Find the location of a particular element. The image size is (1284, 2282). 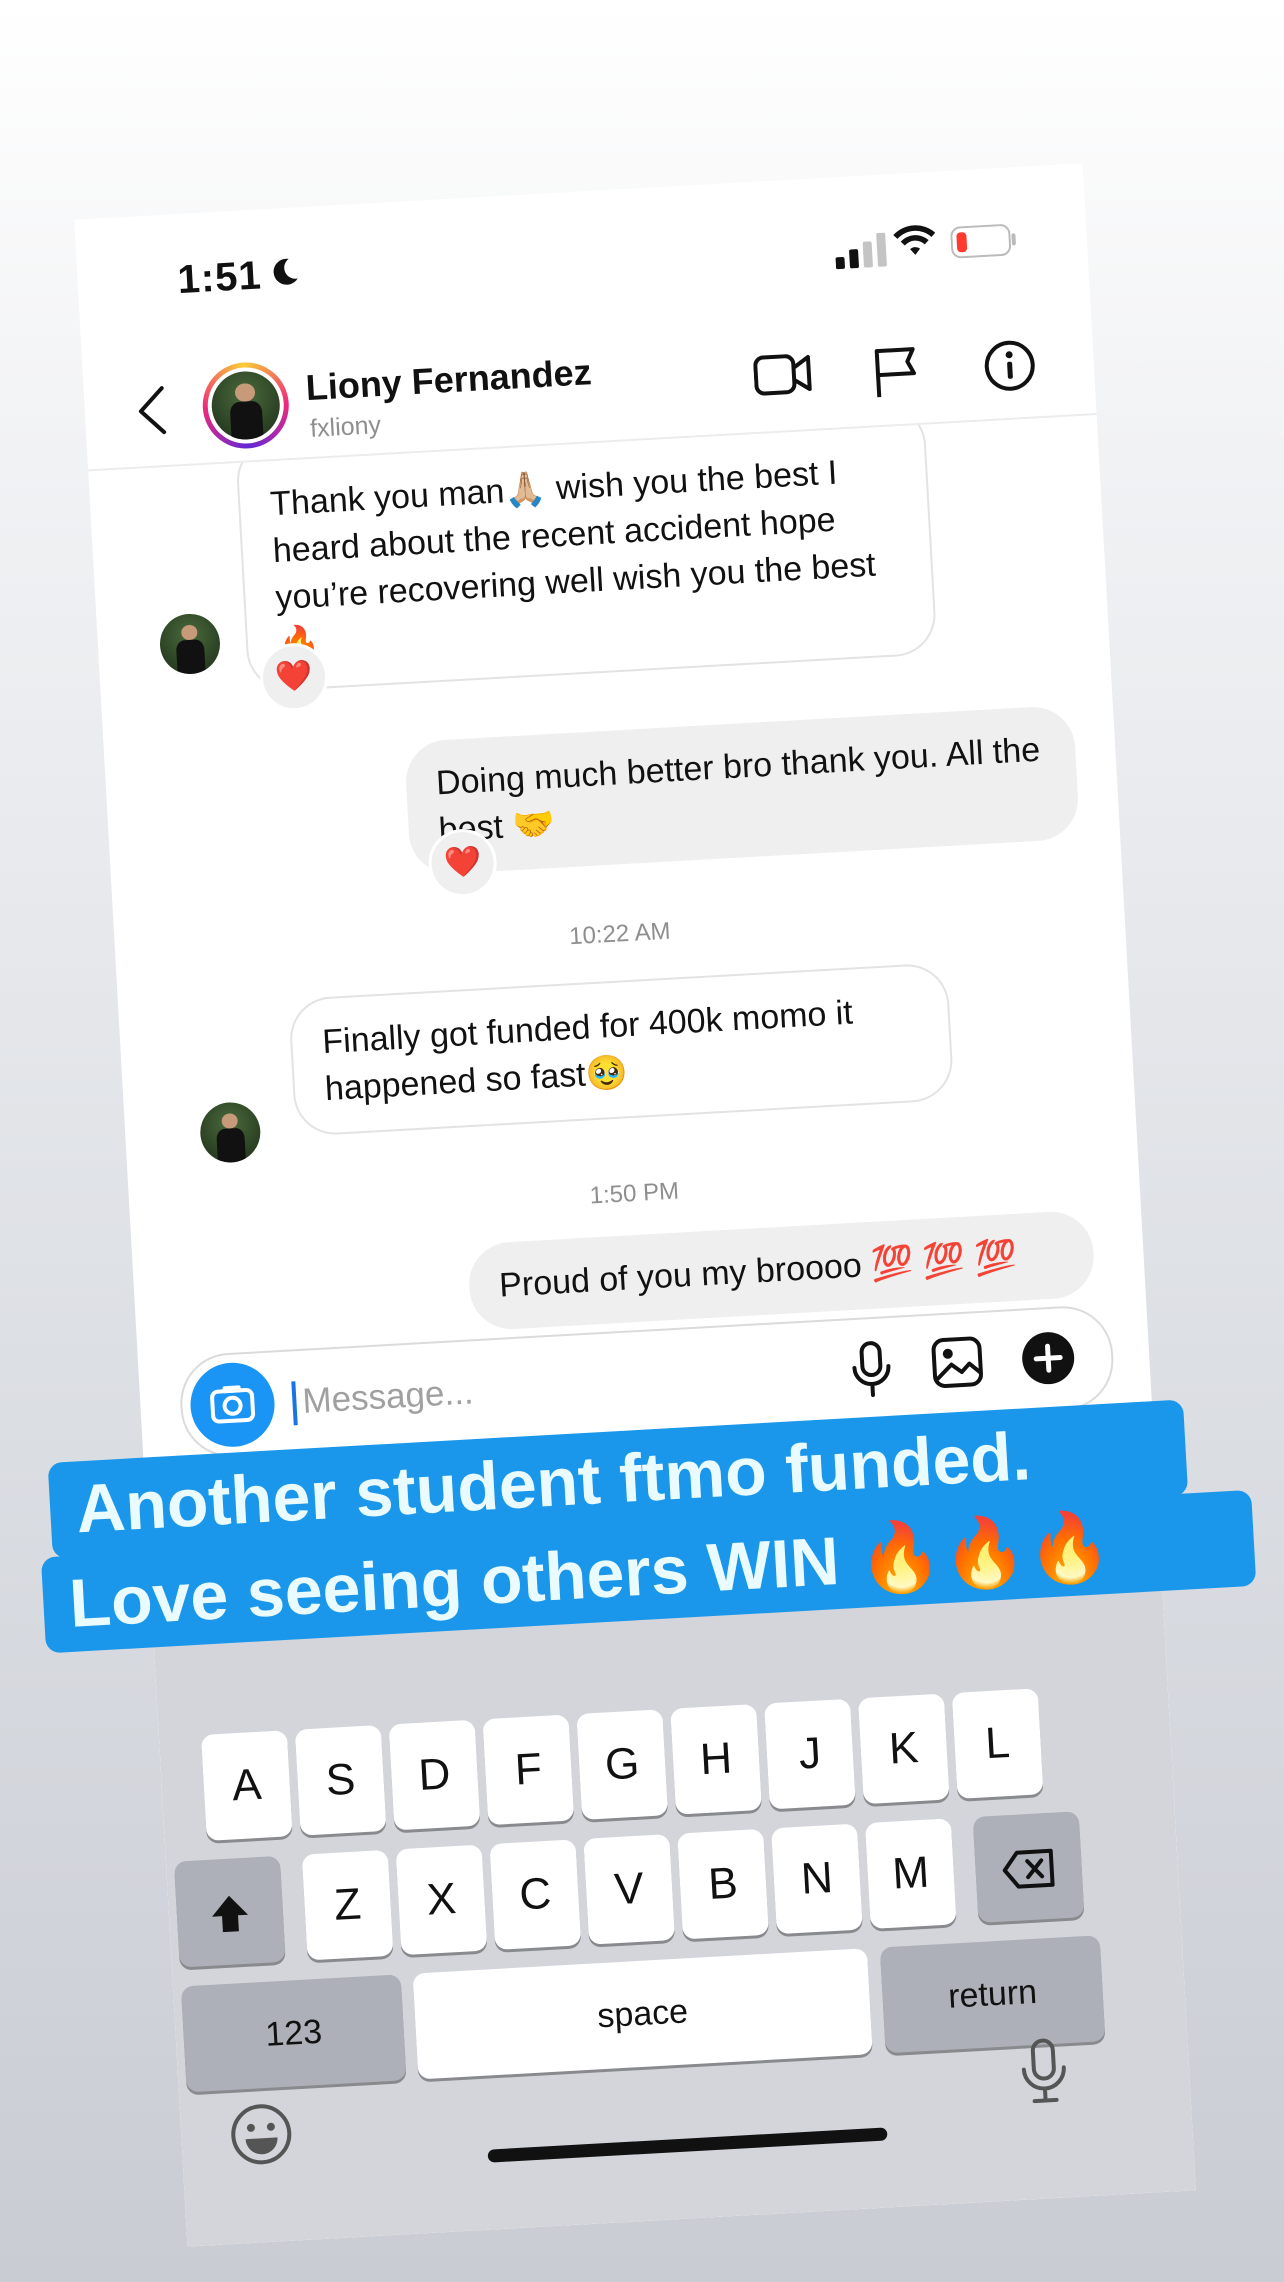

flag-icon is located at coordinates (896, 372).